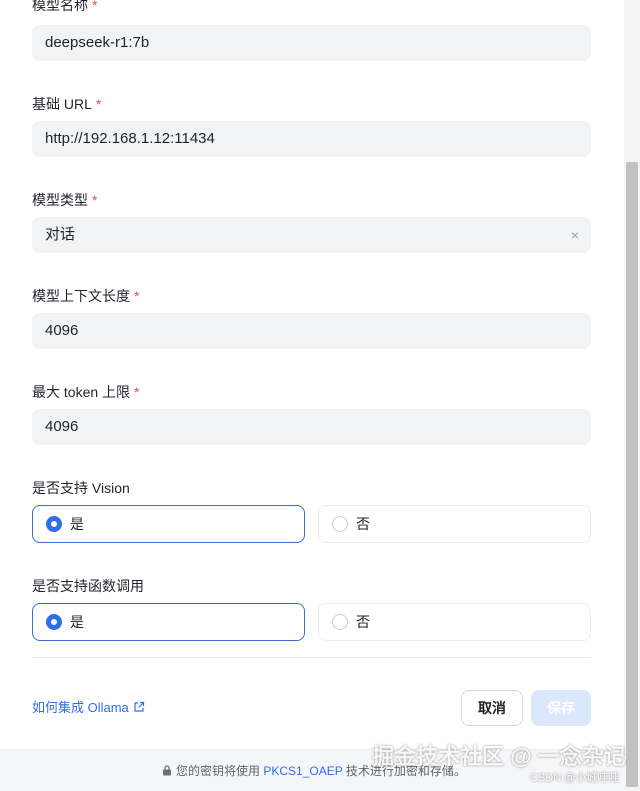 Image resolution: width=640 pixels, height=791 pixels. Describe the element at coordinates (81, 488) in the screenshot. I see `vision-label: 是否支持 Vision` at that location.